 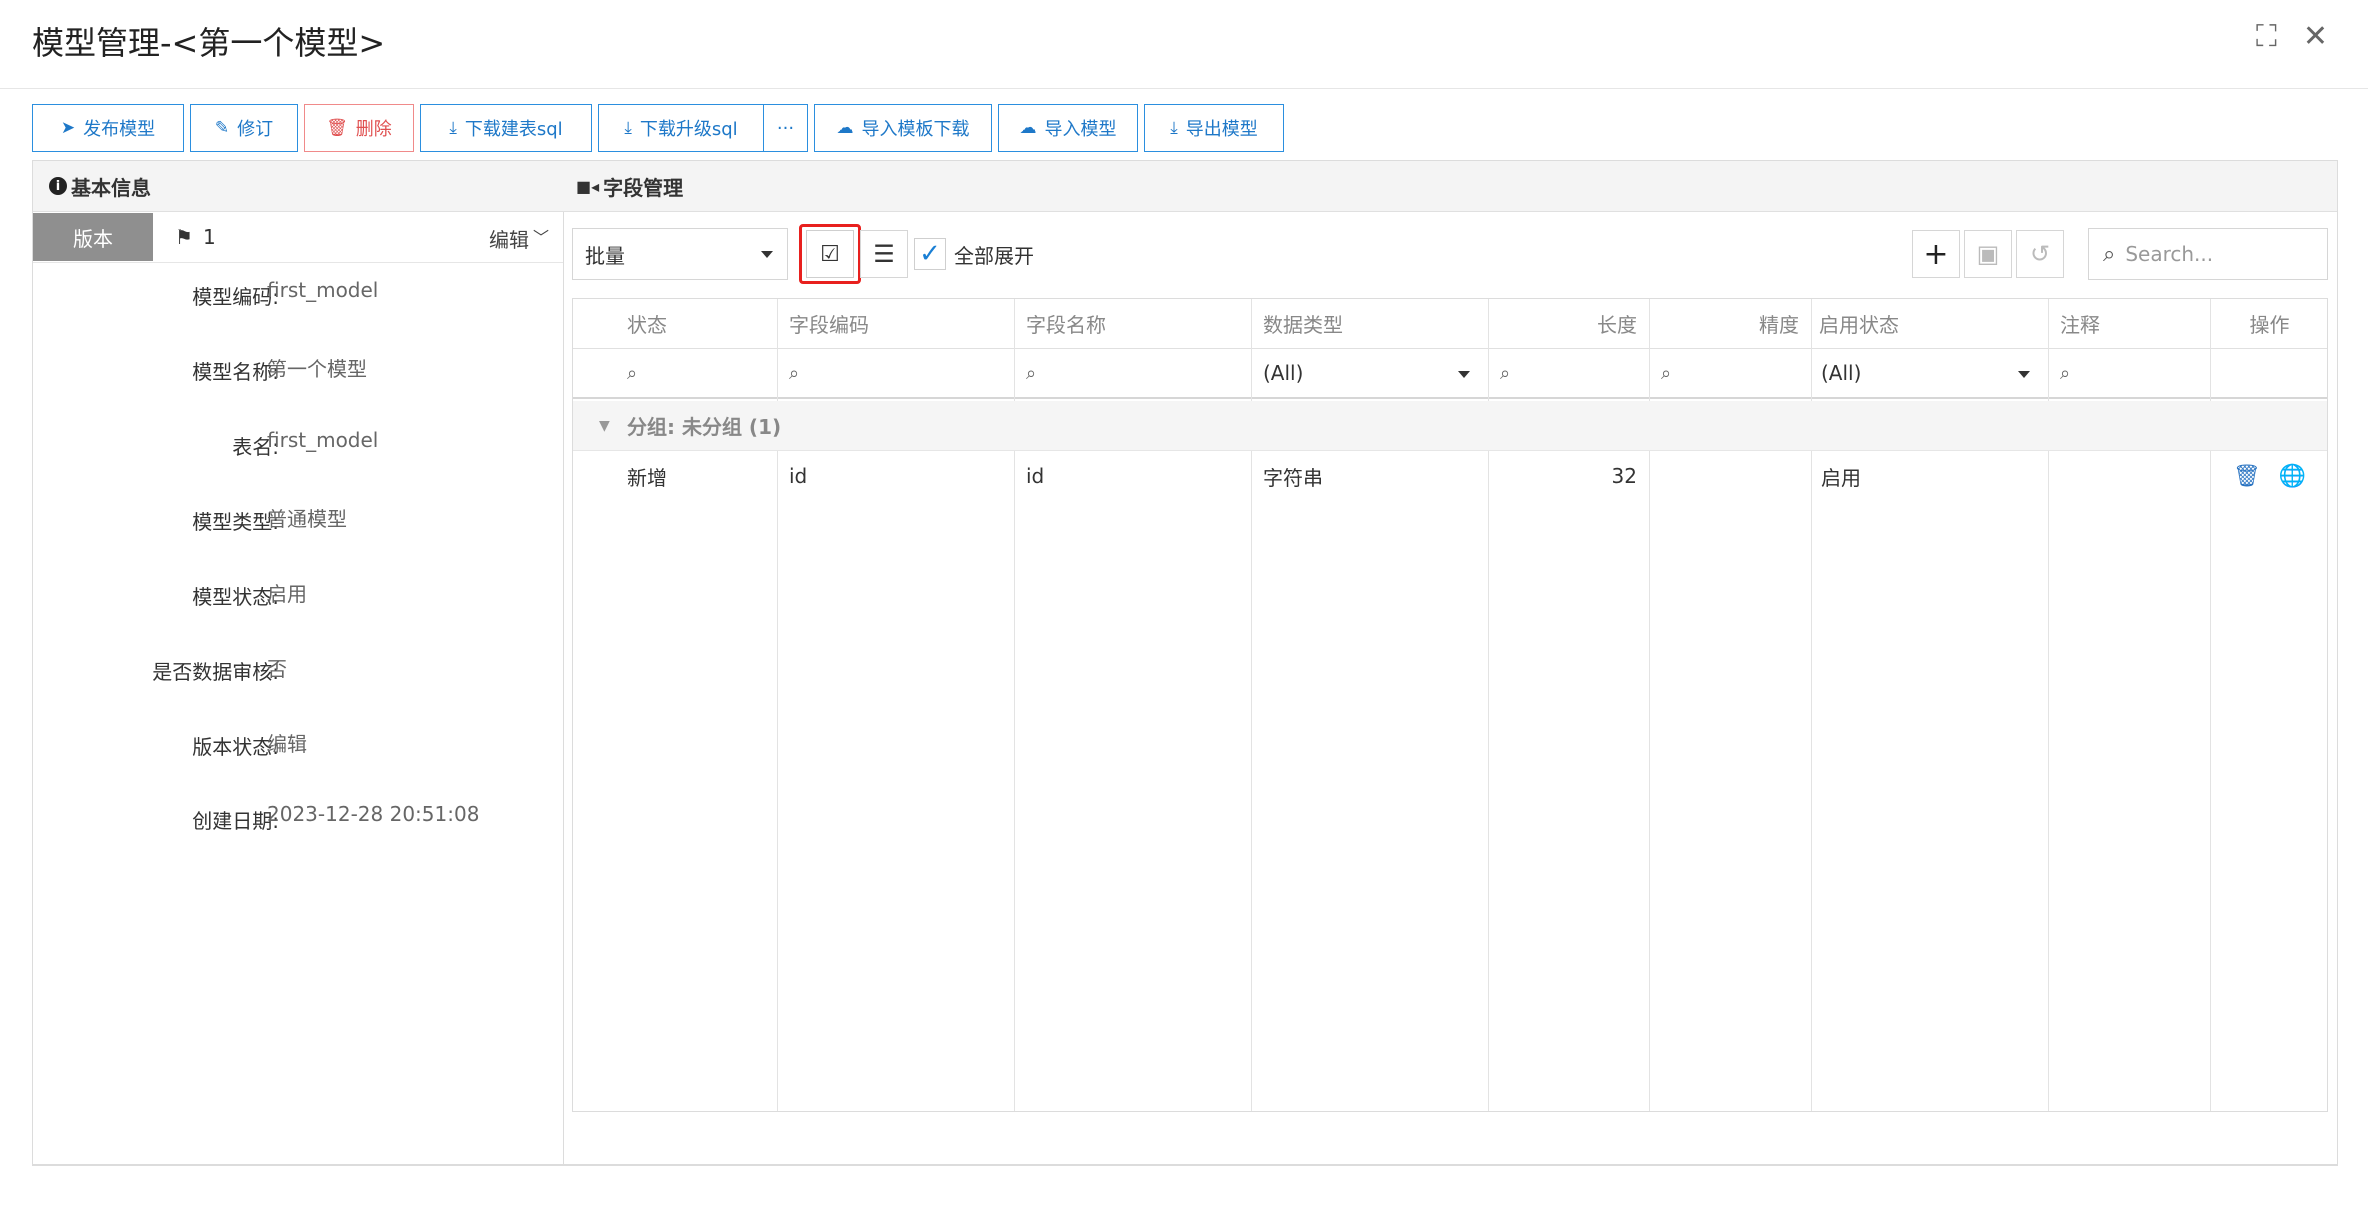 I want to click on plus-icon: +, so click(x=1936, y=254).